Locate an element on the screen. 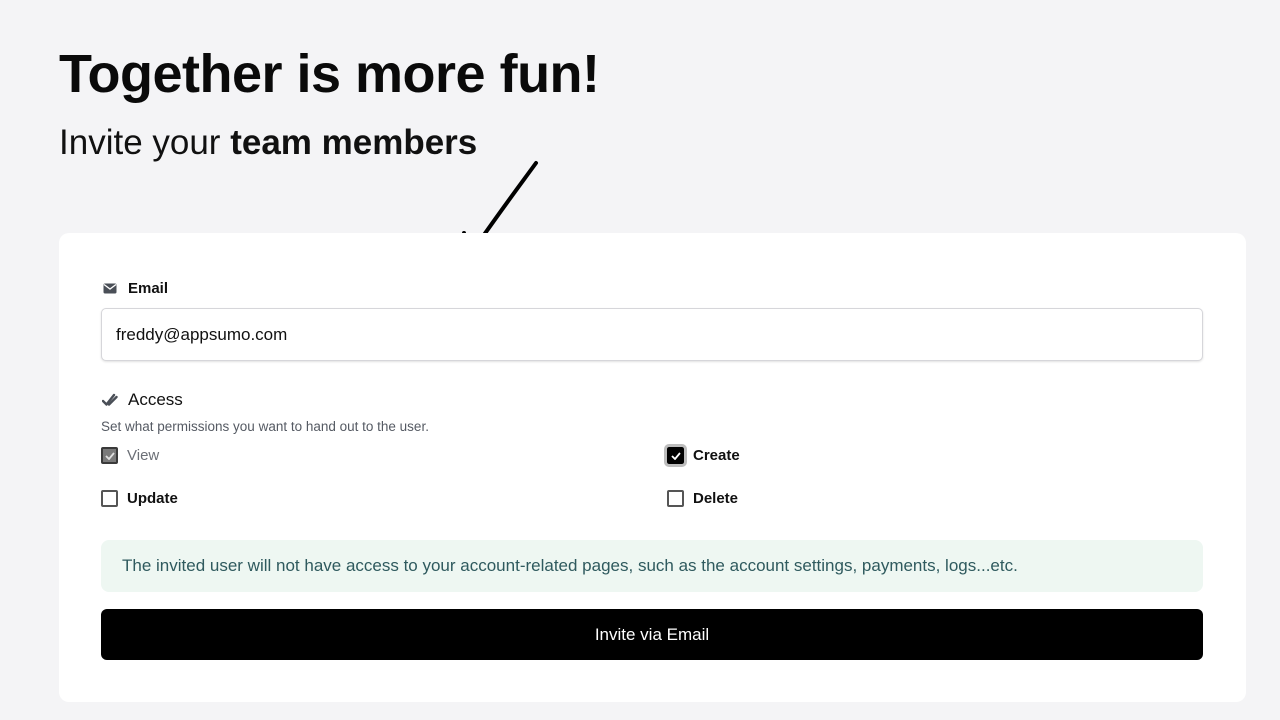 The height and width of the screenshot is (720, 1280). access-label-text: Access is located at coordinates (155, 399).